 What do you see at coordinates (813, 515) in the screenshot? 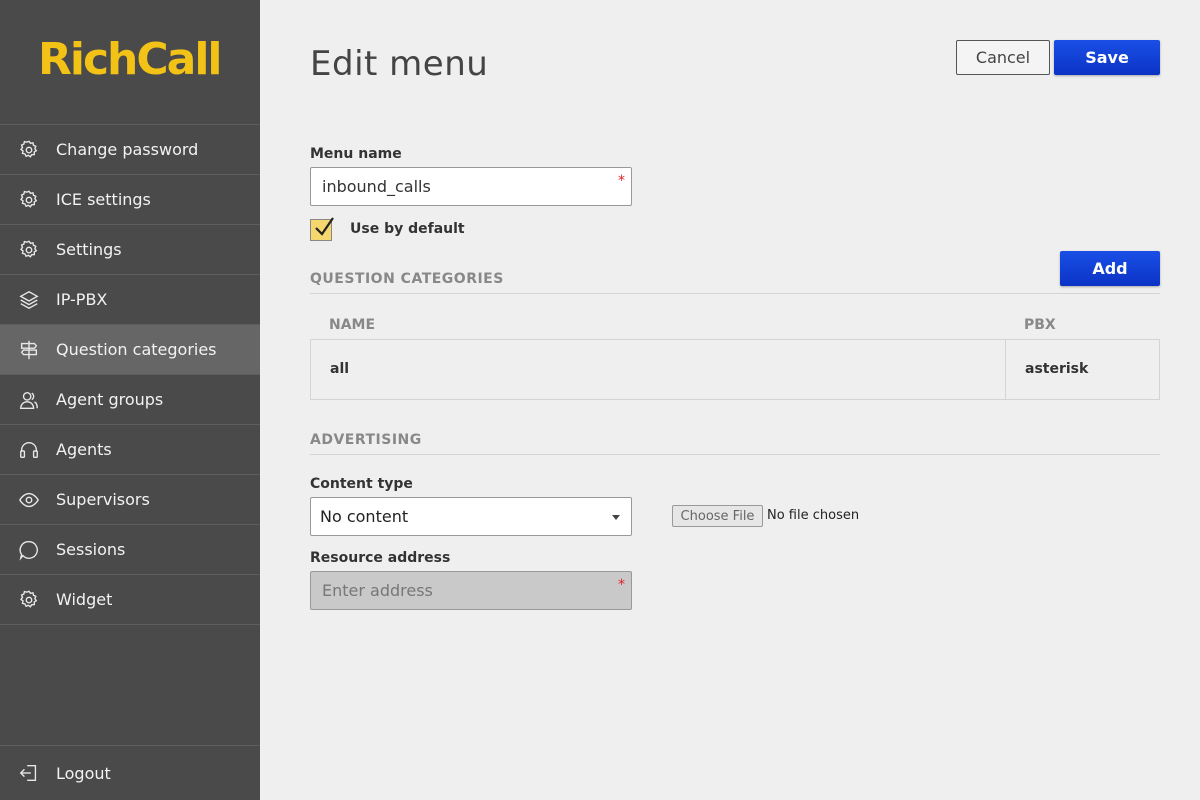
I see `file-status: No file chosen` at bounding box center [813, 515].